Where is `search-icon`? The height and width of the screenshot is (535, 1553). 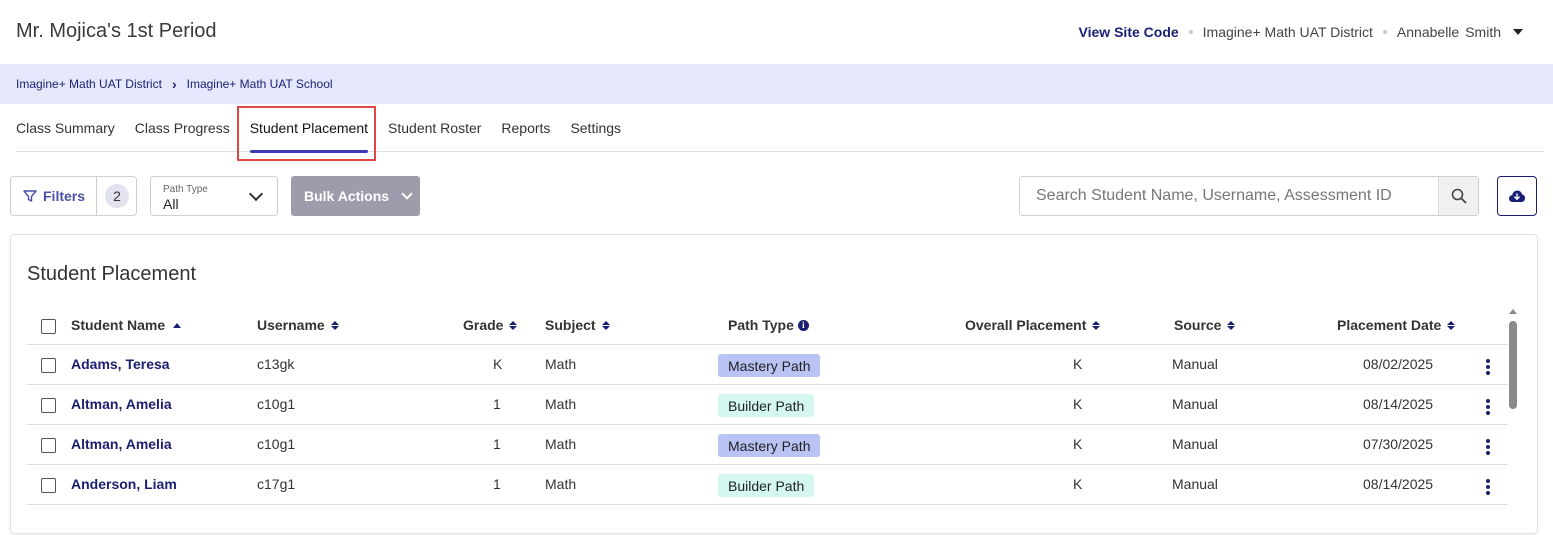
search-icon is located at coordinates (1458, 196).